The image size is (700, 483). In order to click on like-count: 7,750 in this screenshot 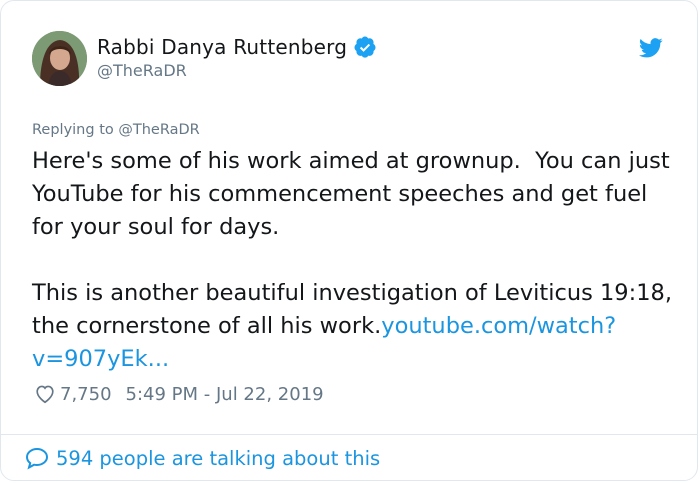, I will do `click(86, 394)`.